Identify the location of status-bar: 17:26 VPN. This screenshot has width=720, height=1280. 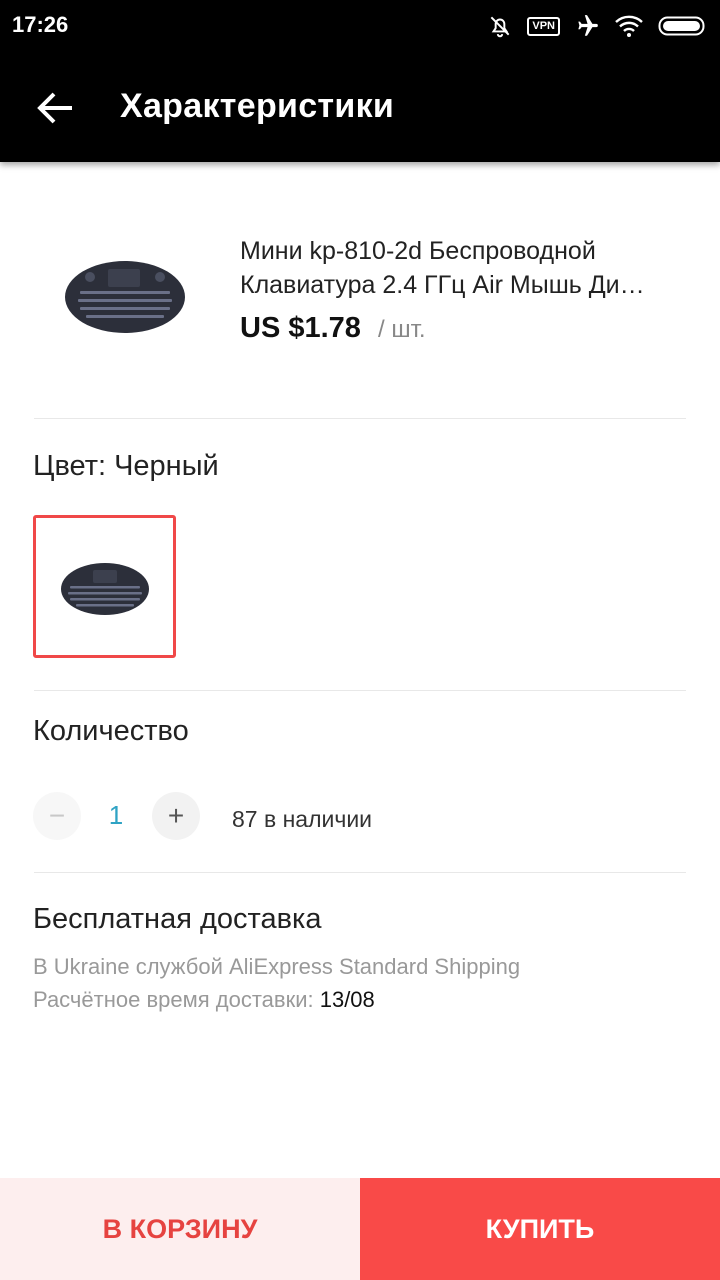
(360, 26).